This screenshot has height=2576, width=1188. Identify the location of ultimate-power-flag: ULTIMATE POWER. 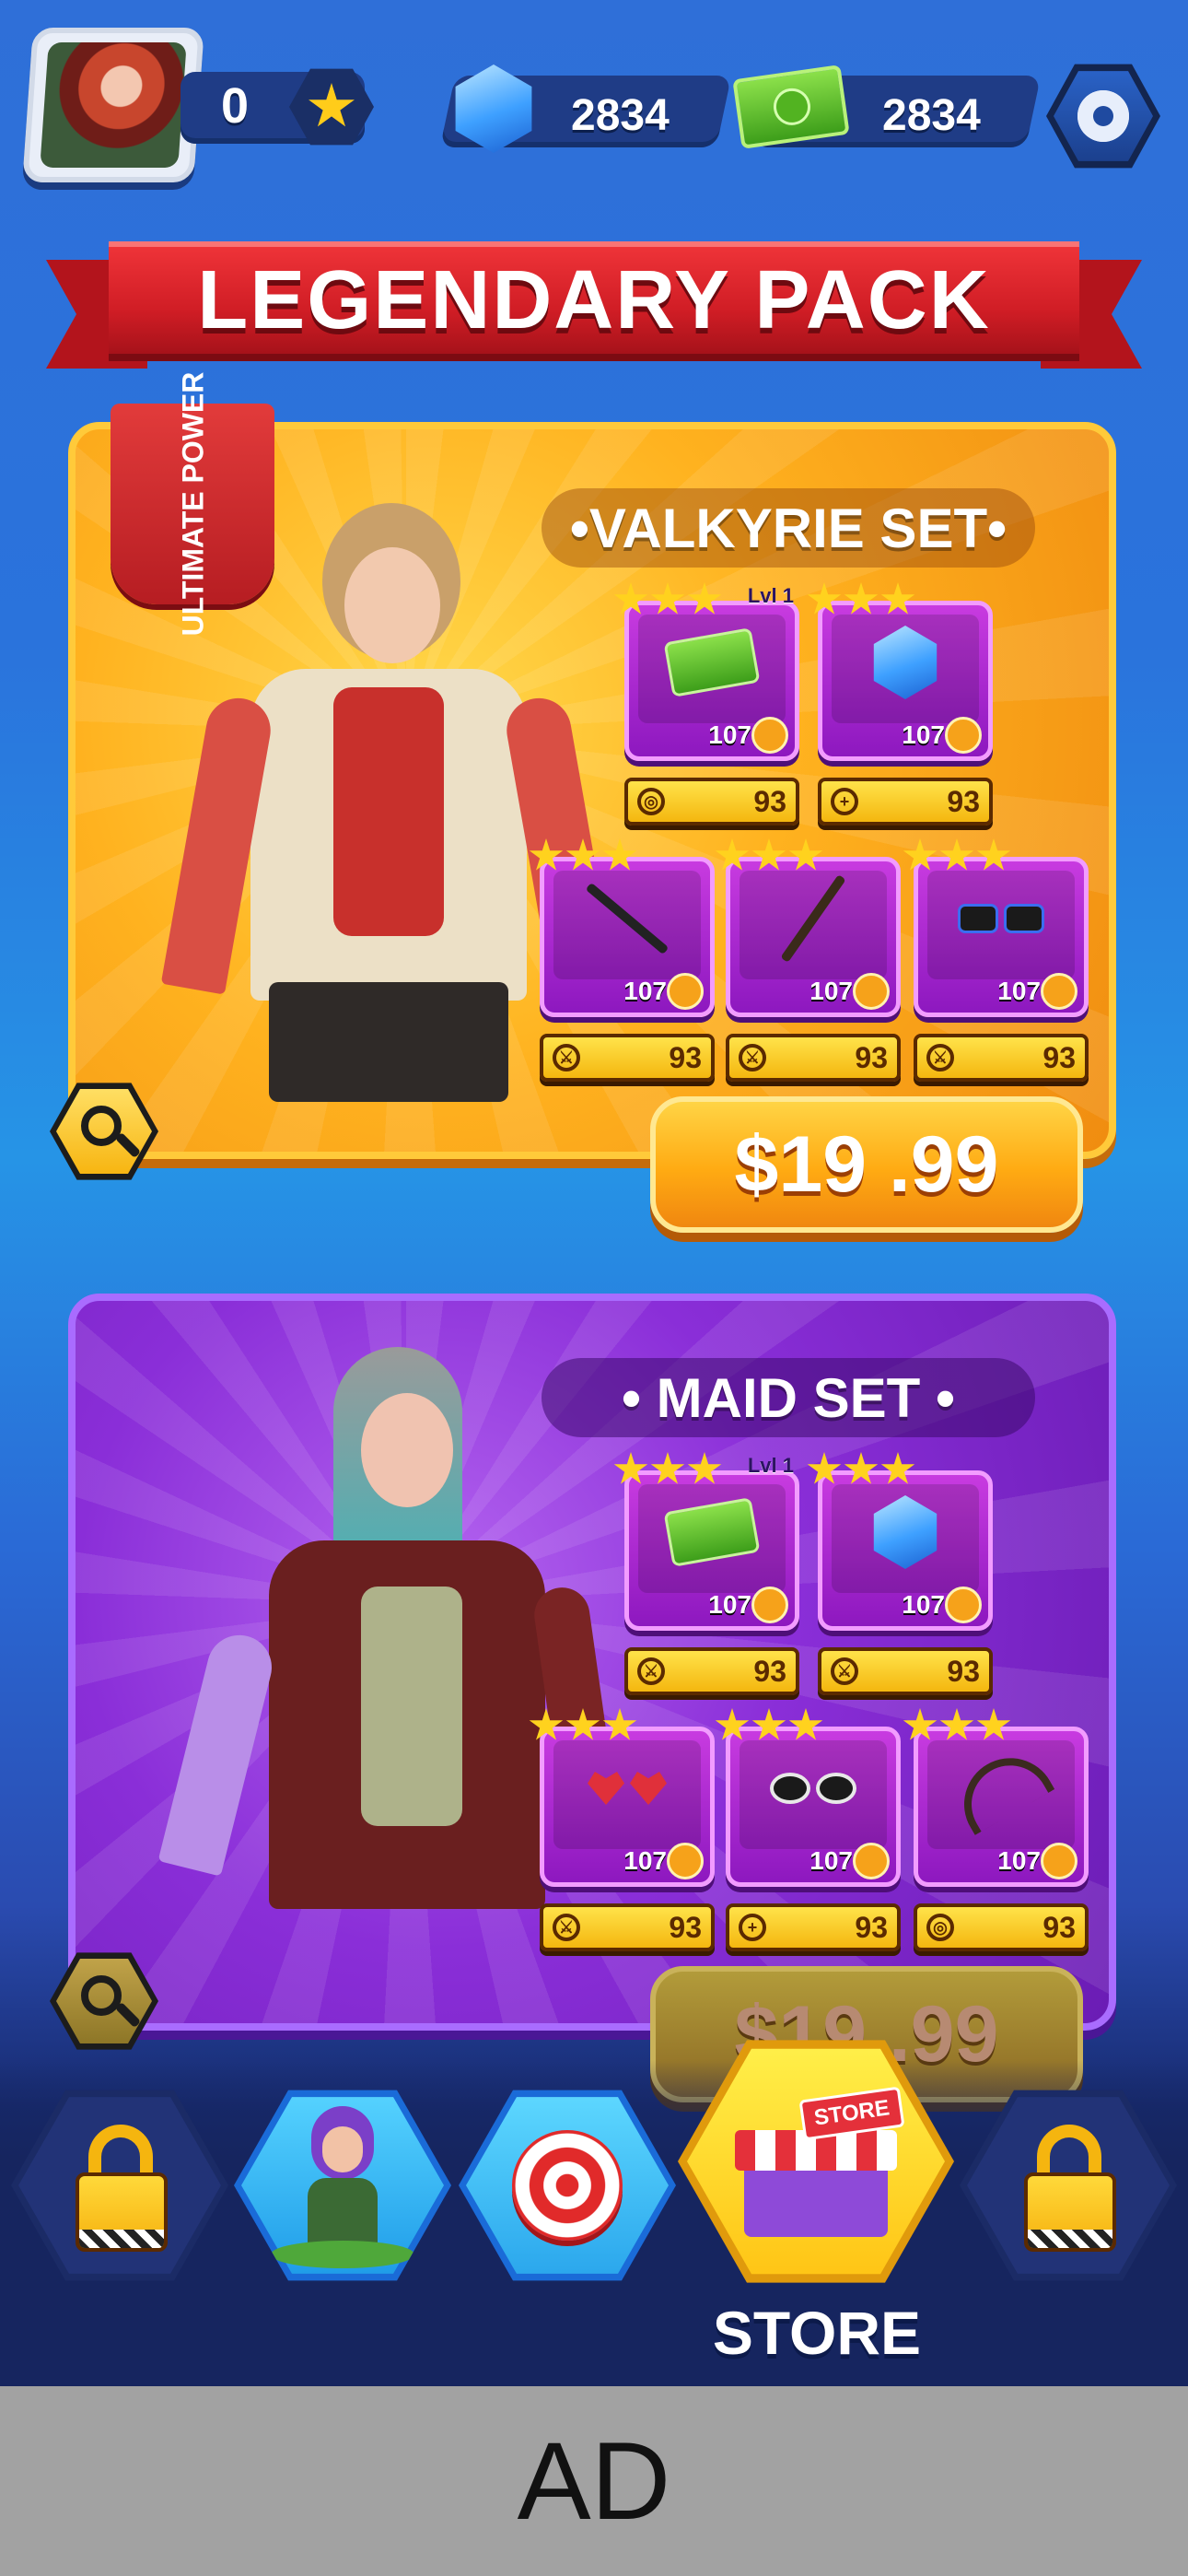
(192, 504).